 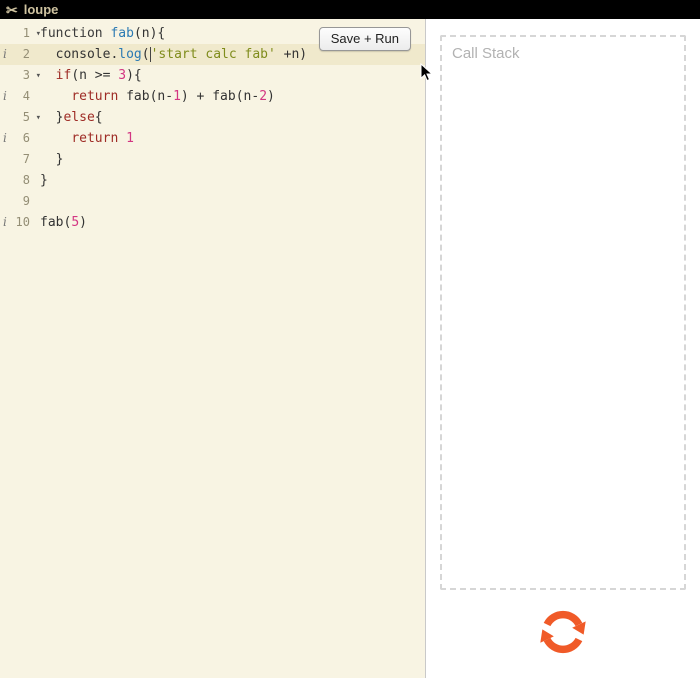 I want to click on gutter-cell: 1 ▾, so click(x=20, y=34).